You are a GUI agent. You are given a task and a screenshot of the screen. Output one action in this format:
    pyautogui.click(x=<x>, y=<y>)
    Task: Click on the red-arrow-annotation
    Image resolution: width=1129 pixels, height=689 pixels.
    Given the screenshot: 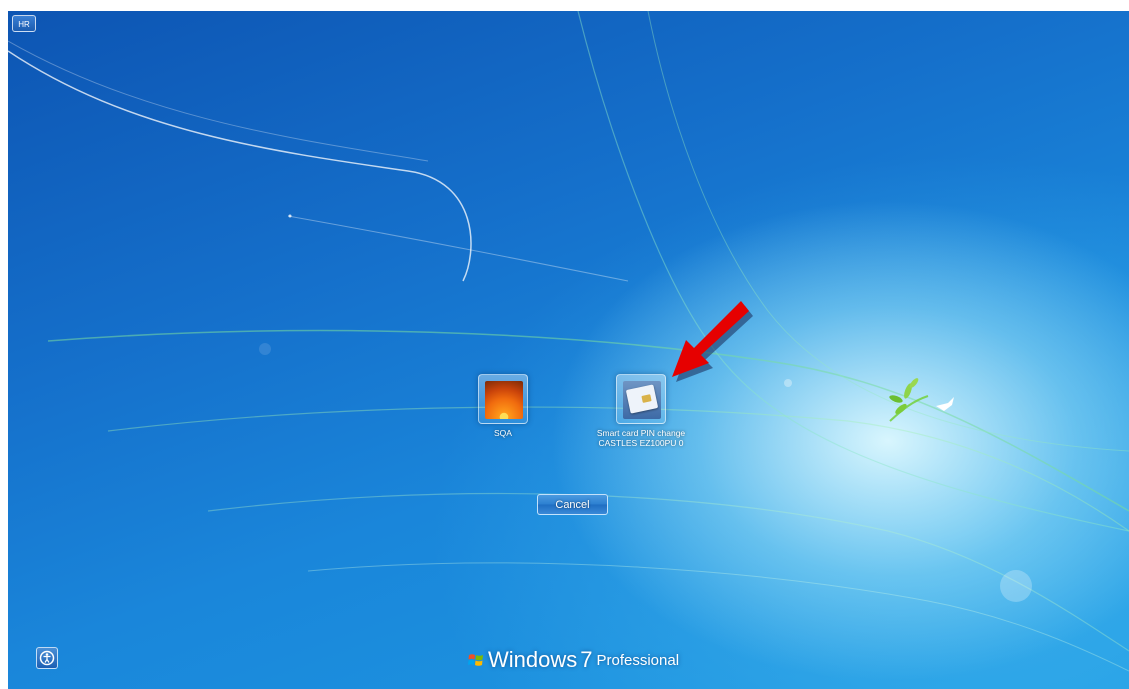 What is the action you would take?
    pyautogui.click(x=712, y=341)
    